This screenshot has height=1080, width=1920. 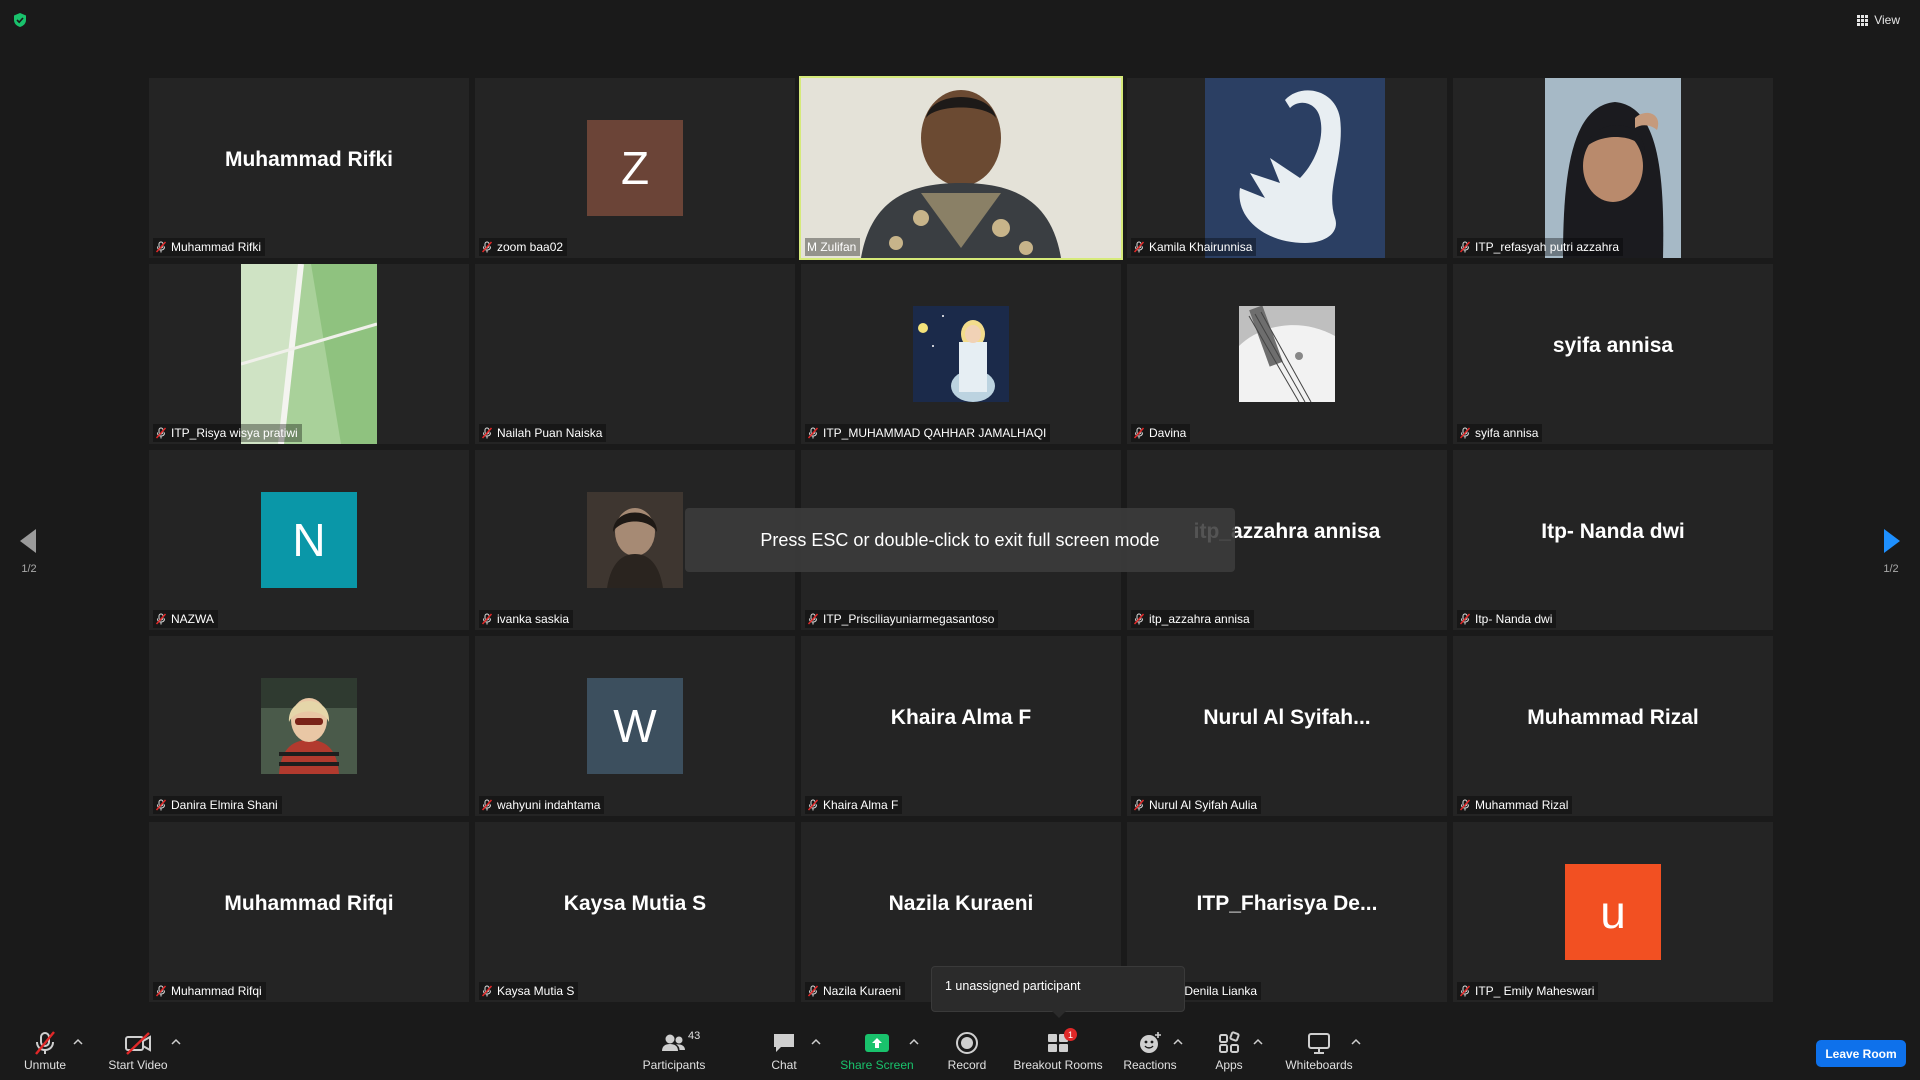 What do you see at coordinates (138, 1043) in the screenshot?
I see `video-off-icon` at bounding box center [138, 1043].